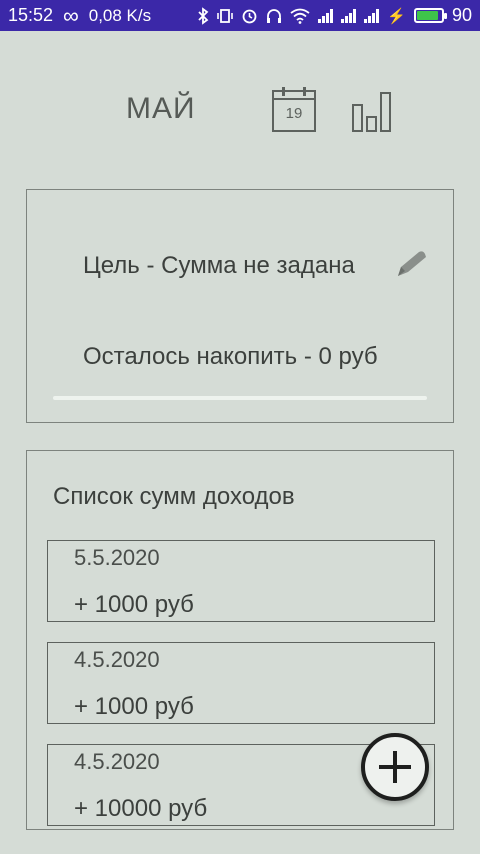 This screenshot has width=480, height=854. What do you see at coordinates (240, 398) in the screenshot?
I see `goal-progress-bar` at bounding box center [240, 398].